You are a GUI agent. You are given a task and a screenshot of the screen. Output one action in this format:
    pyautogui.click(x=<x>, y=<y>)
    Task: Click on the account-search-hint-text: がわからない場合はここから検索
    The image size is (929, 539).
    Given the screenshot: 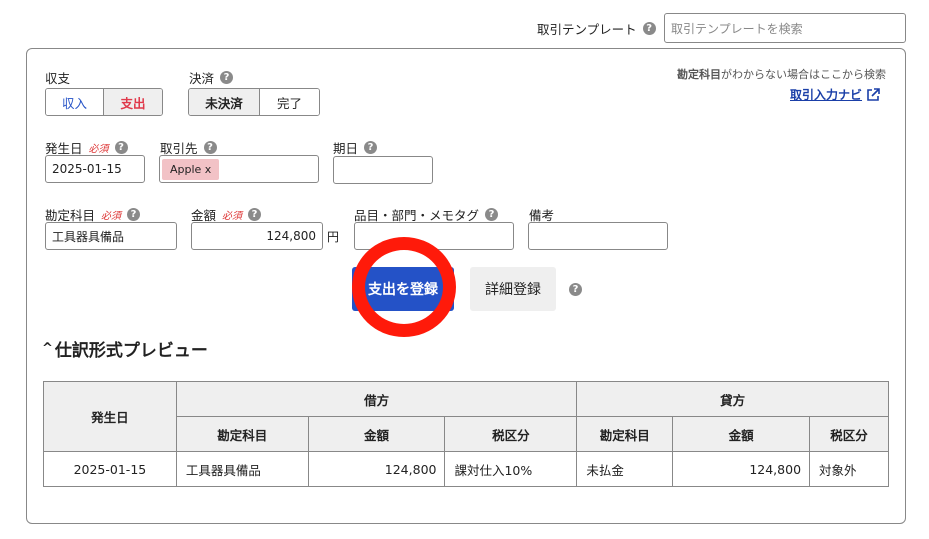 What is the action you would take?
    pyautogui.click(x=803, y=74)
    